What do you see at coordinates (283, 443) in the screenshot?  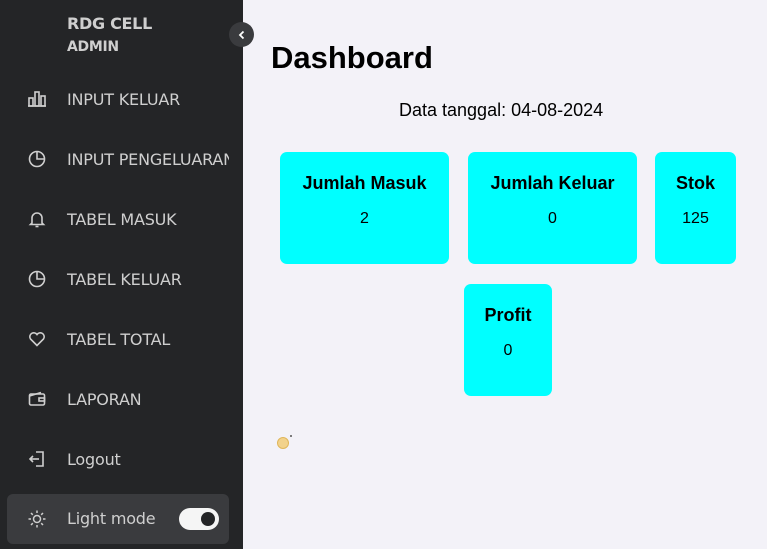 I see `loading-indicator-icon` at bounding box center [283, 443].